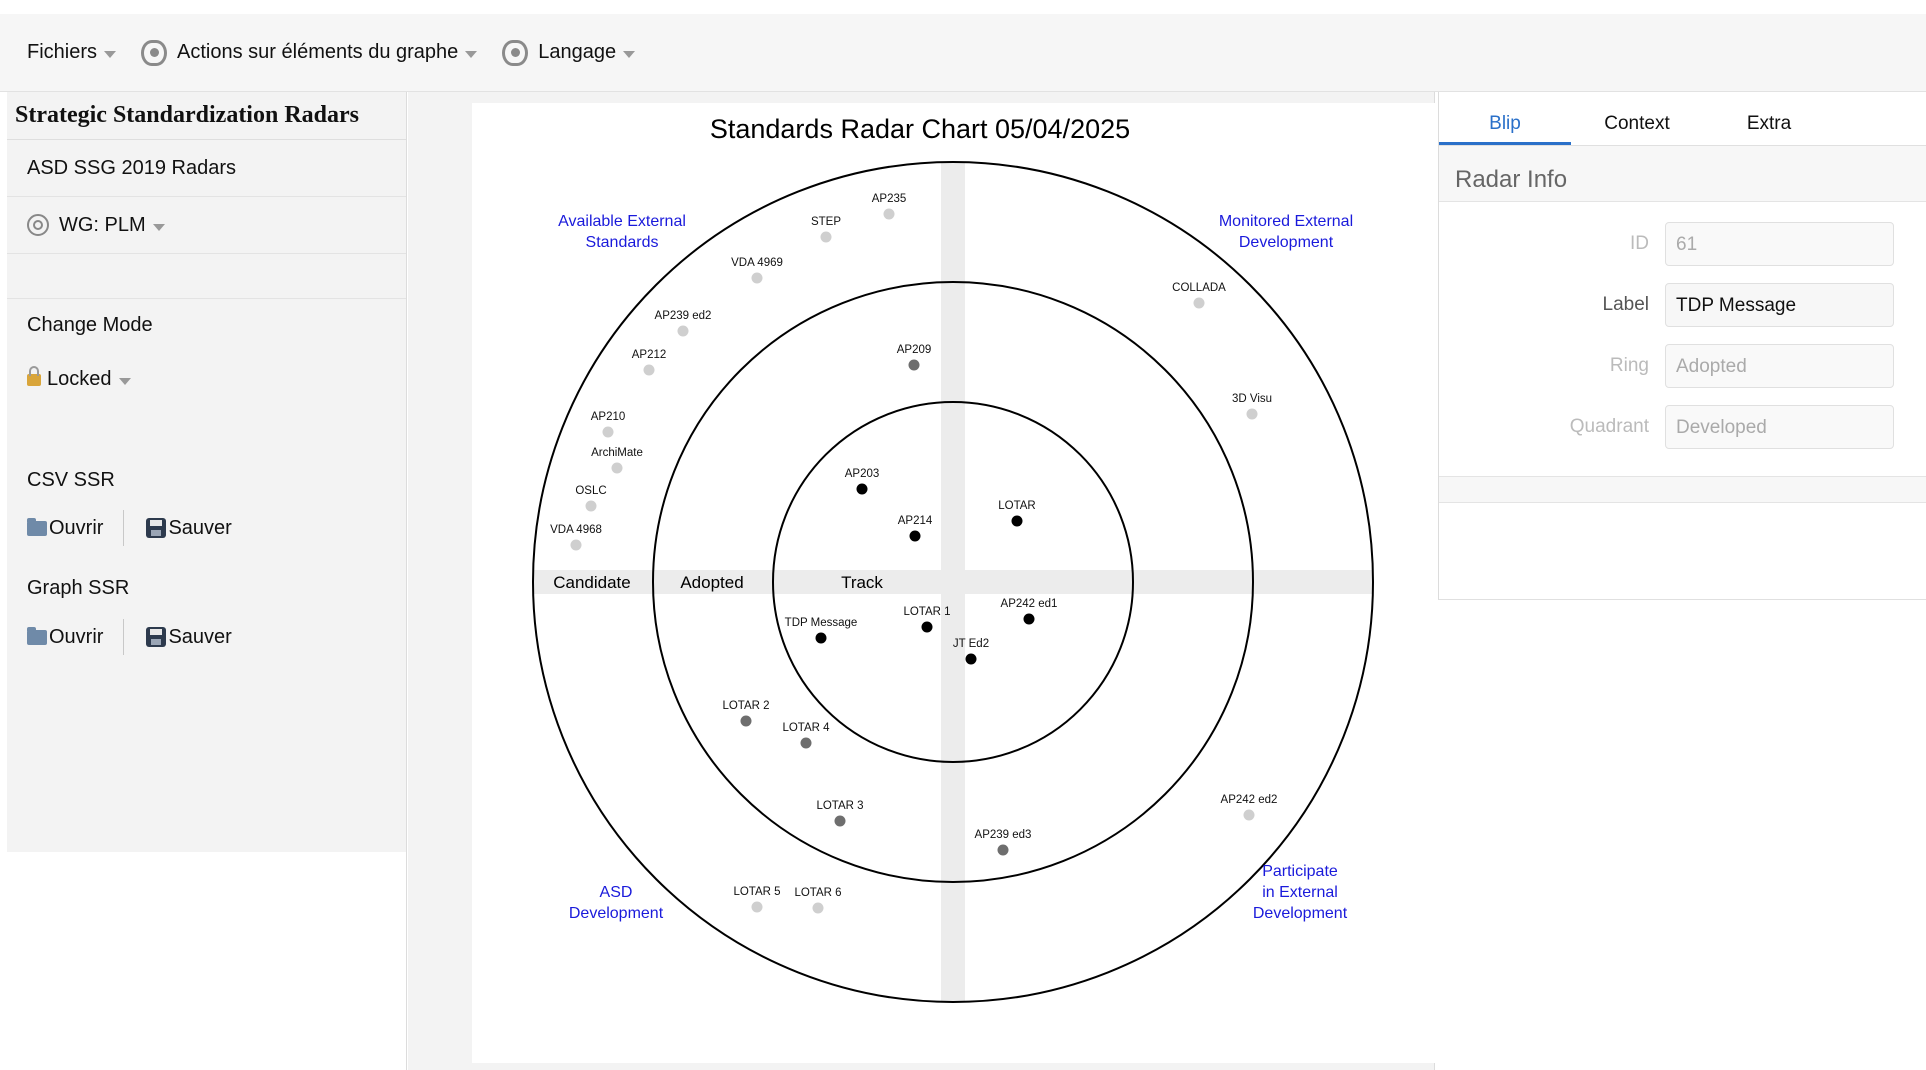  Describe the element at coordinates (757, 899) in the screenshot. I see `radar-blip: LOTAR 5` at that location.